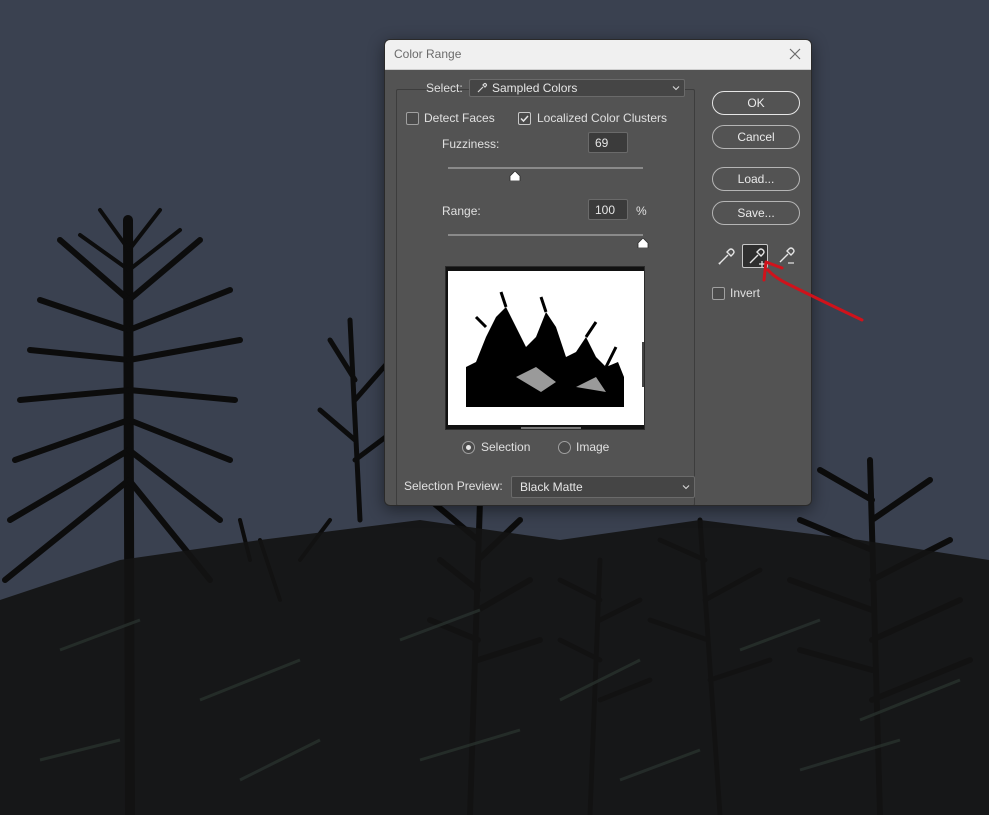  I want to click on localized-color-clusters-checkbox, so click(524, 118).